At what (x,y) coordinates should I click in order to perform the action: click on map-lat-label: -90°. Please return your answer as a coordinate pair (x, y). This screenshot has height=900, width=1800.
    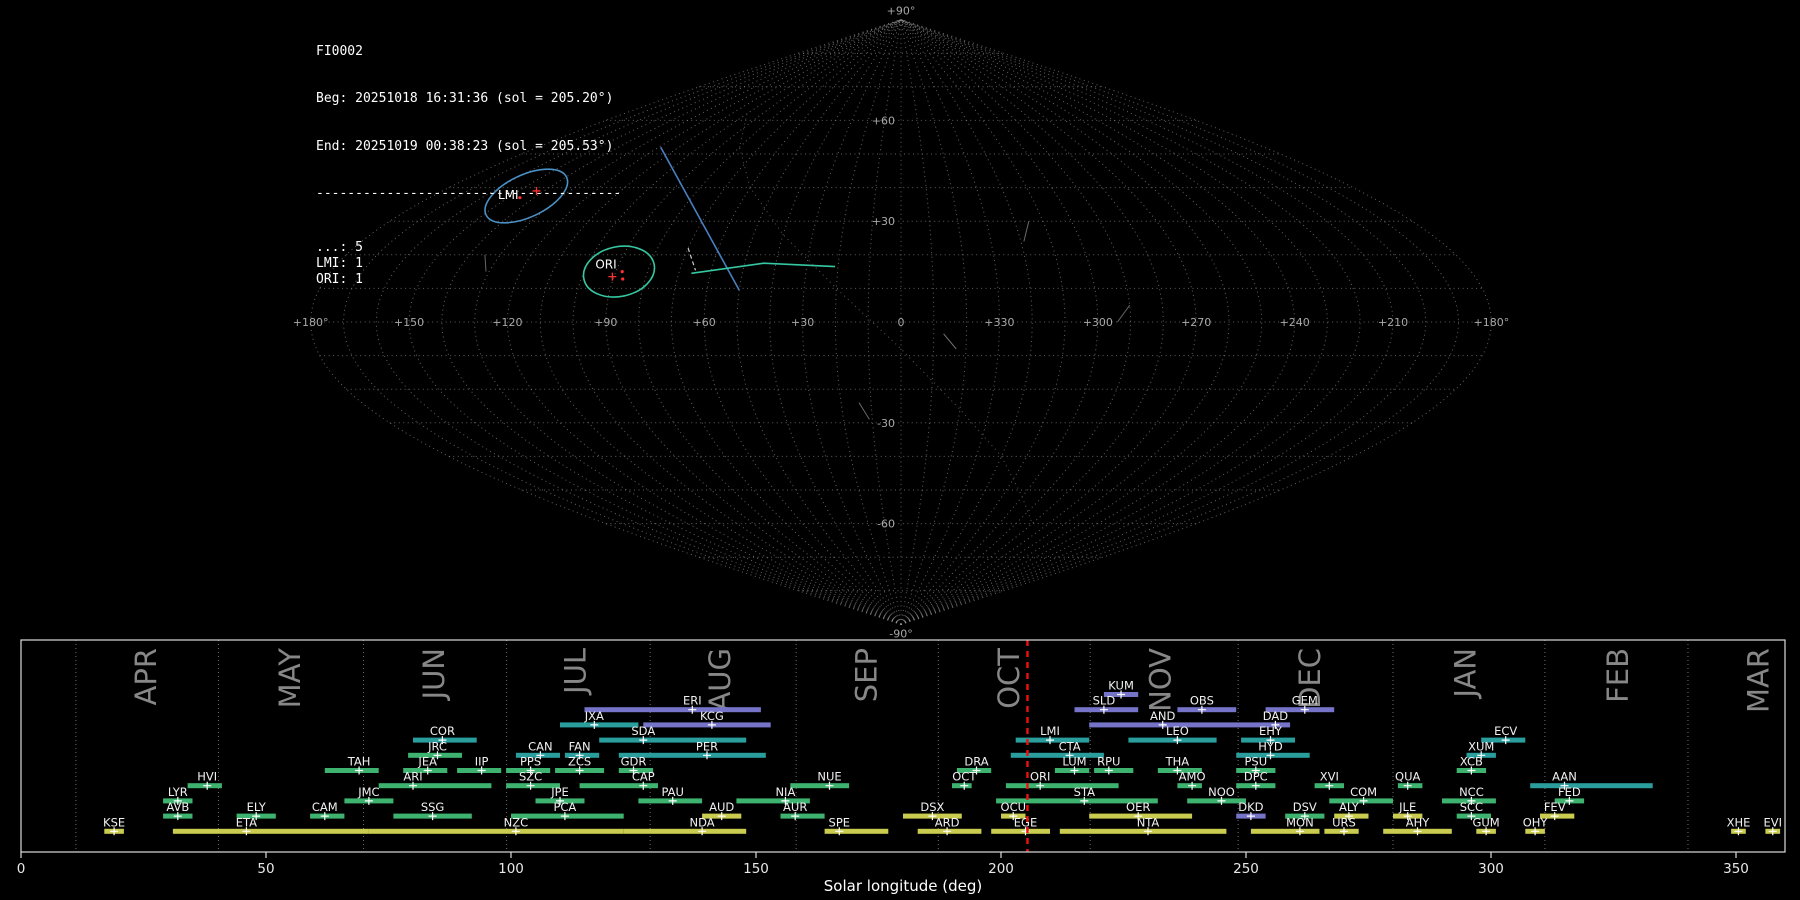
    Looking at the image, I should click on (900, 633).